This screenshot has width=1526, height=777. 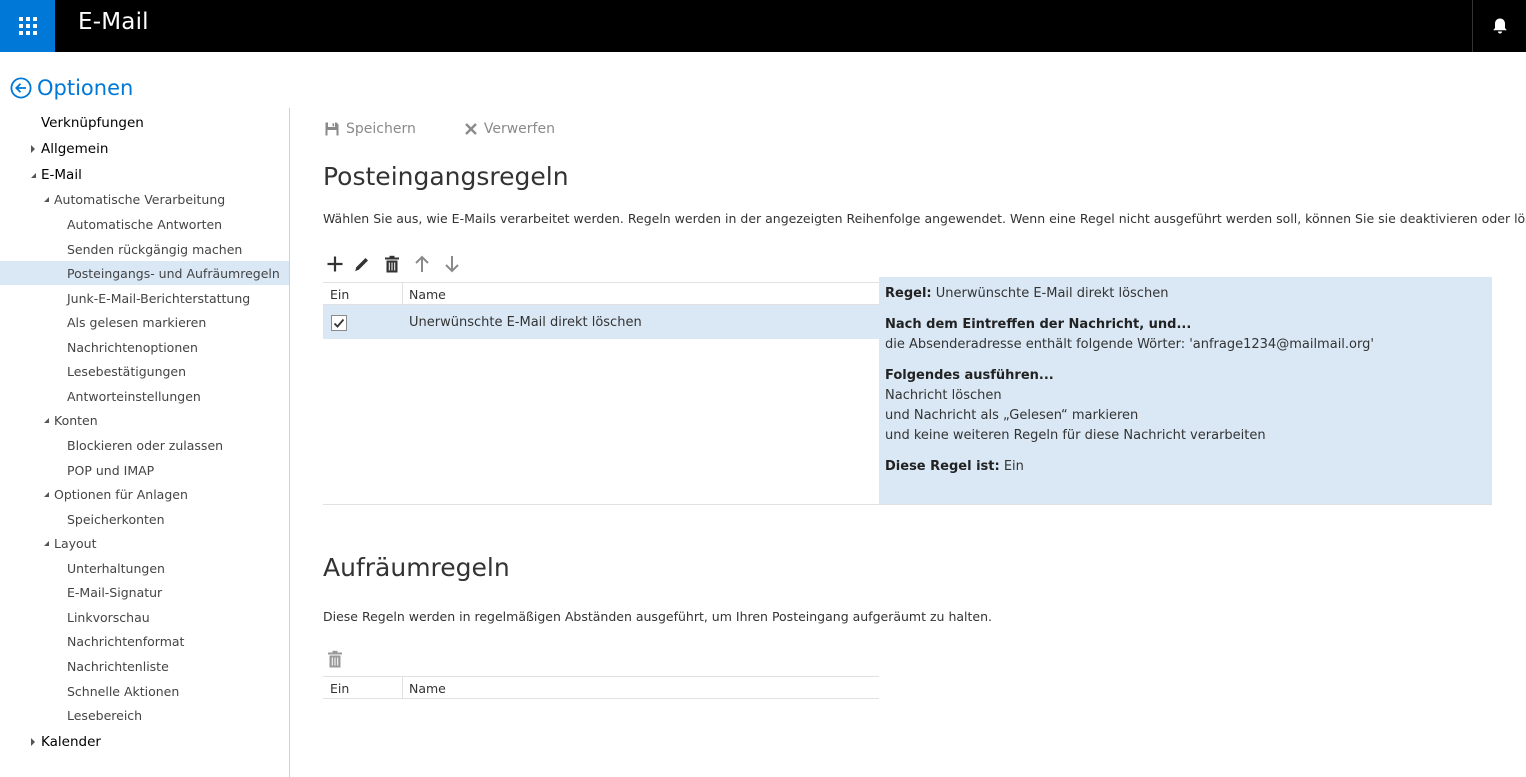 I want to click on nav-item-kalender: Kalender, so click(x=144, y=742).